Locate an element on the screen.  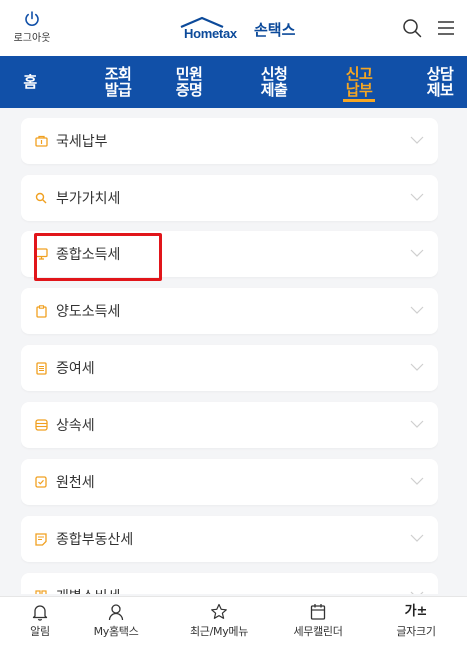
checkbox-icon is located at coordinates (41, 482).